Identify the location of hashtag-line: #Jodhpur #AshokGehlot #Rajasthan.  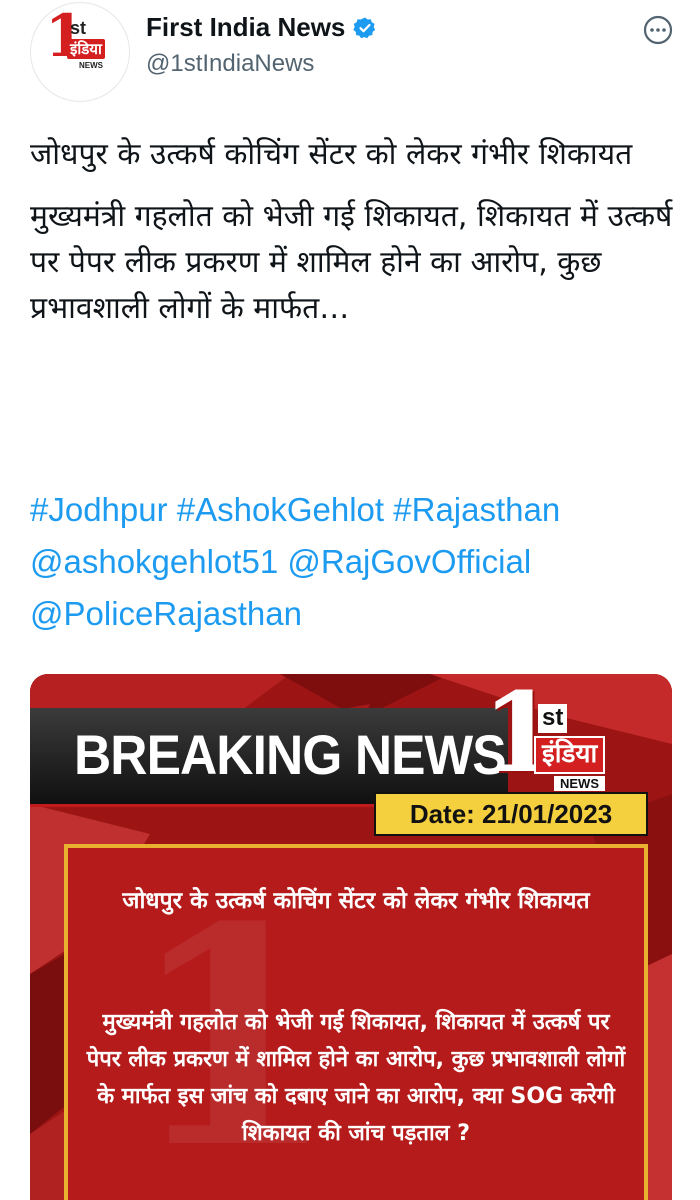
(355, 510).